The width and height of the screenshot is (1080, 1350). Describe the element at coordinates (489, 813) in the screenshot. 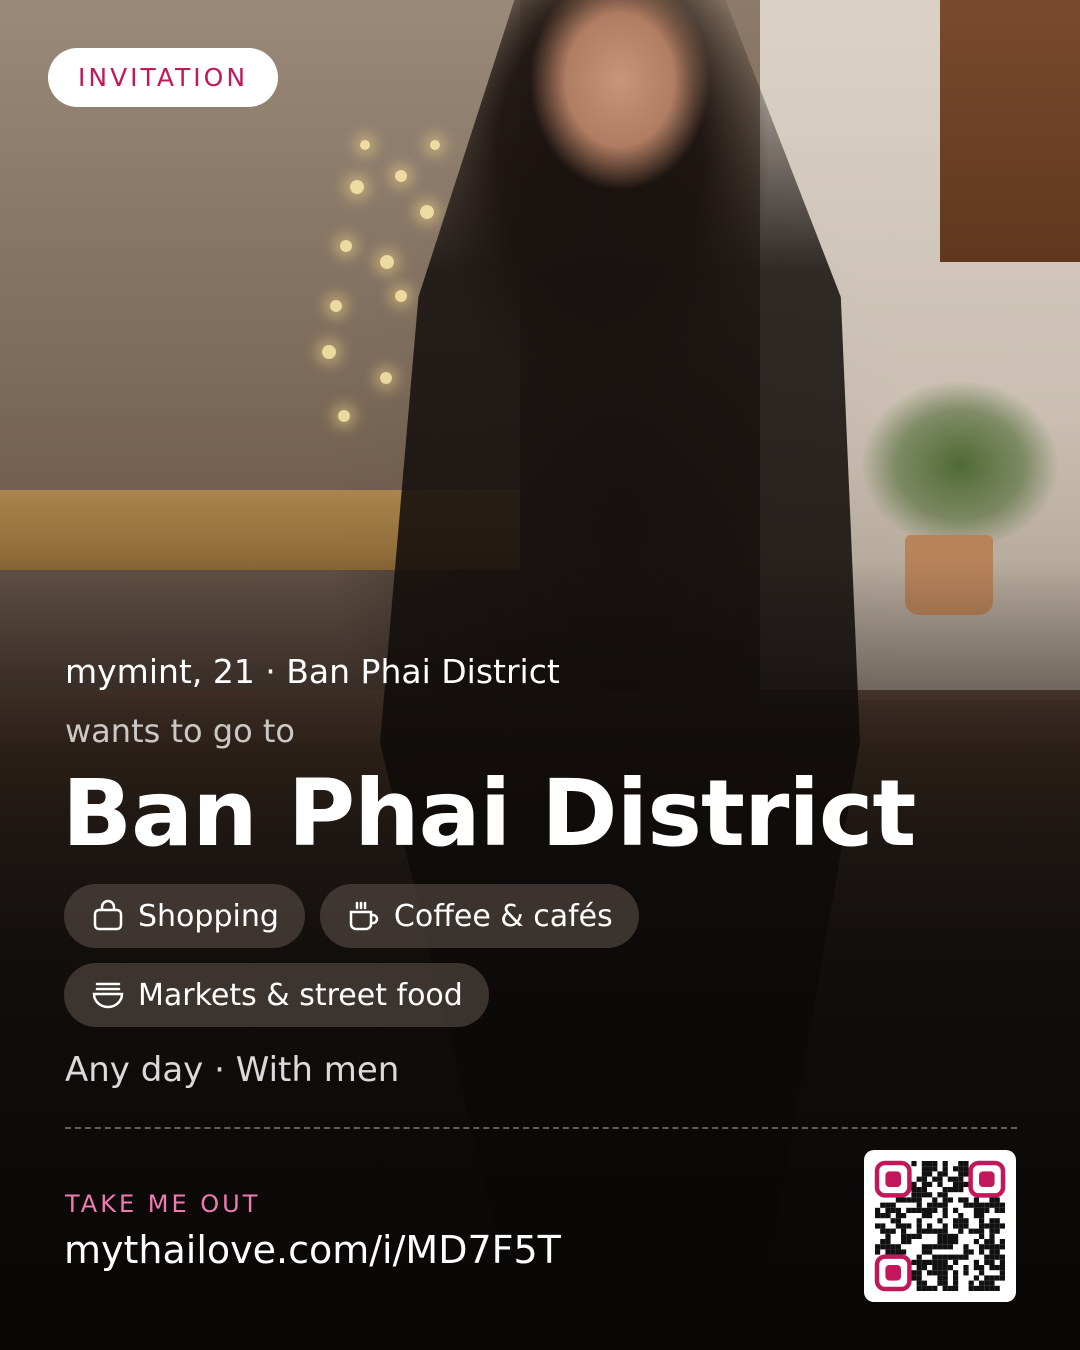

I see `destination-title: Ban Phai District` at that location.